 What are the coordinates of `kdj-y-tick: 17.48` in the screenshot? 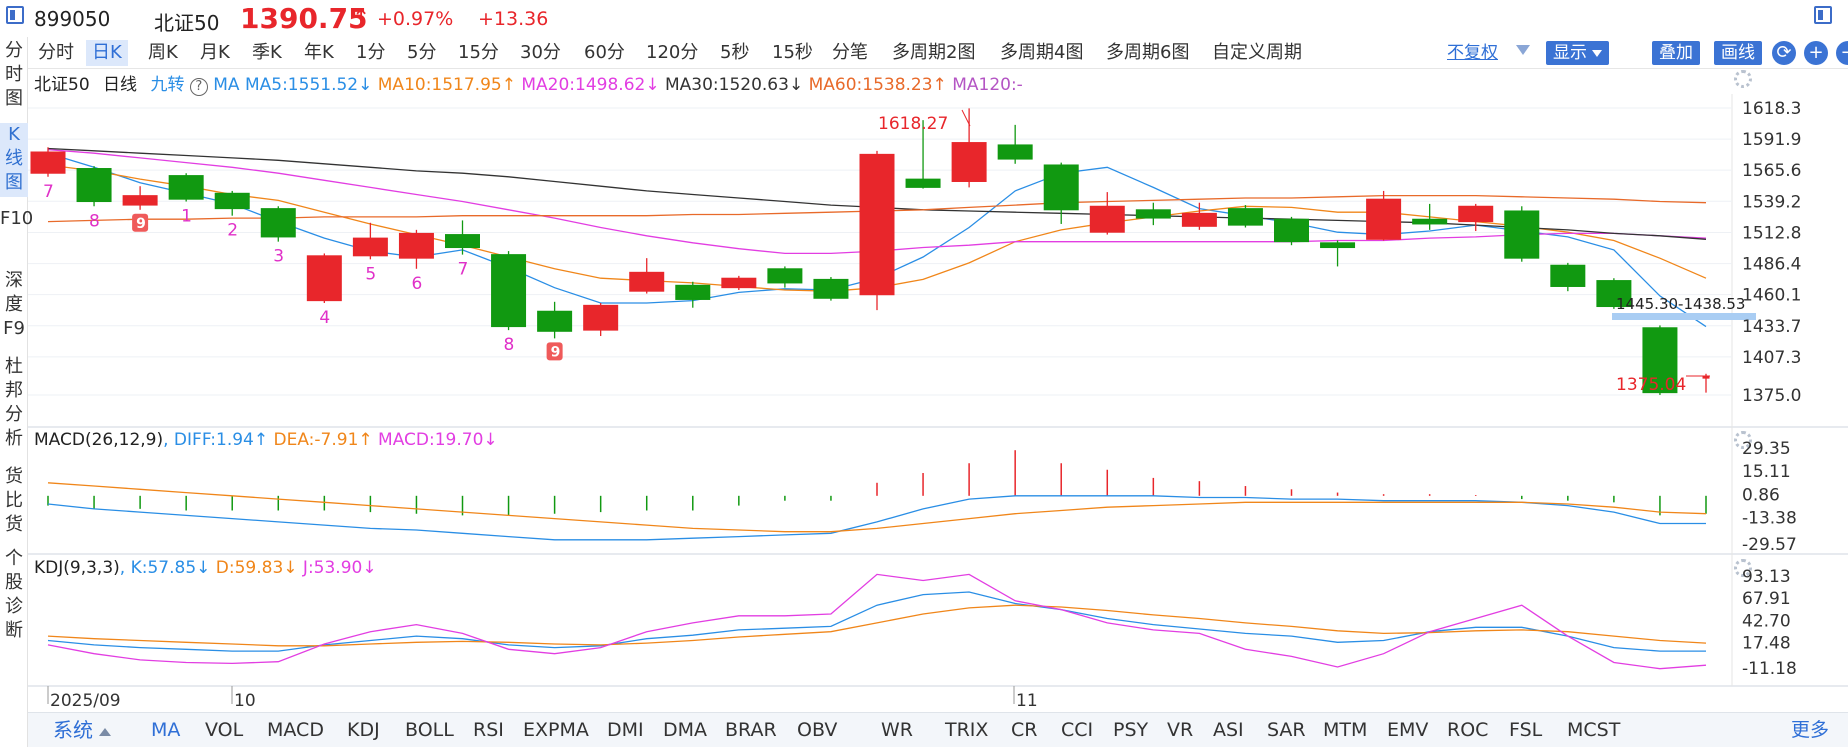 It's located at (1766, 644).